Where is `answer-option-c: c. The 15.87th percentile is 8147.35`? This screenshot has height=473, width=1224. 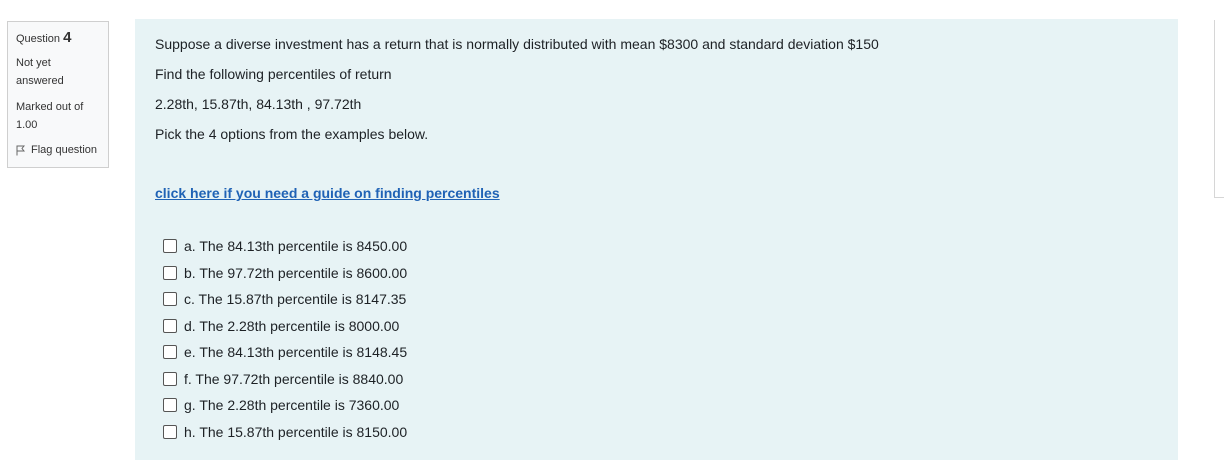 answer-option-c: c. The 15.87th percentile is 8147.35 is located at coordinates (285, 299).